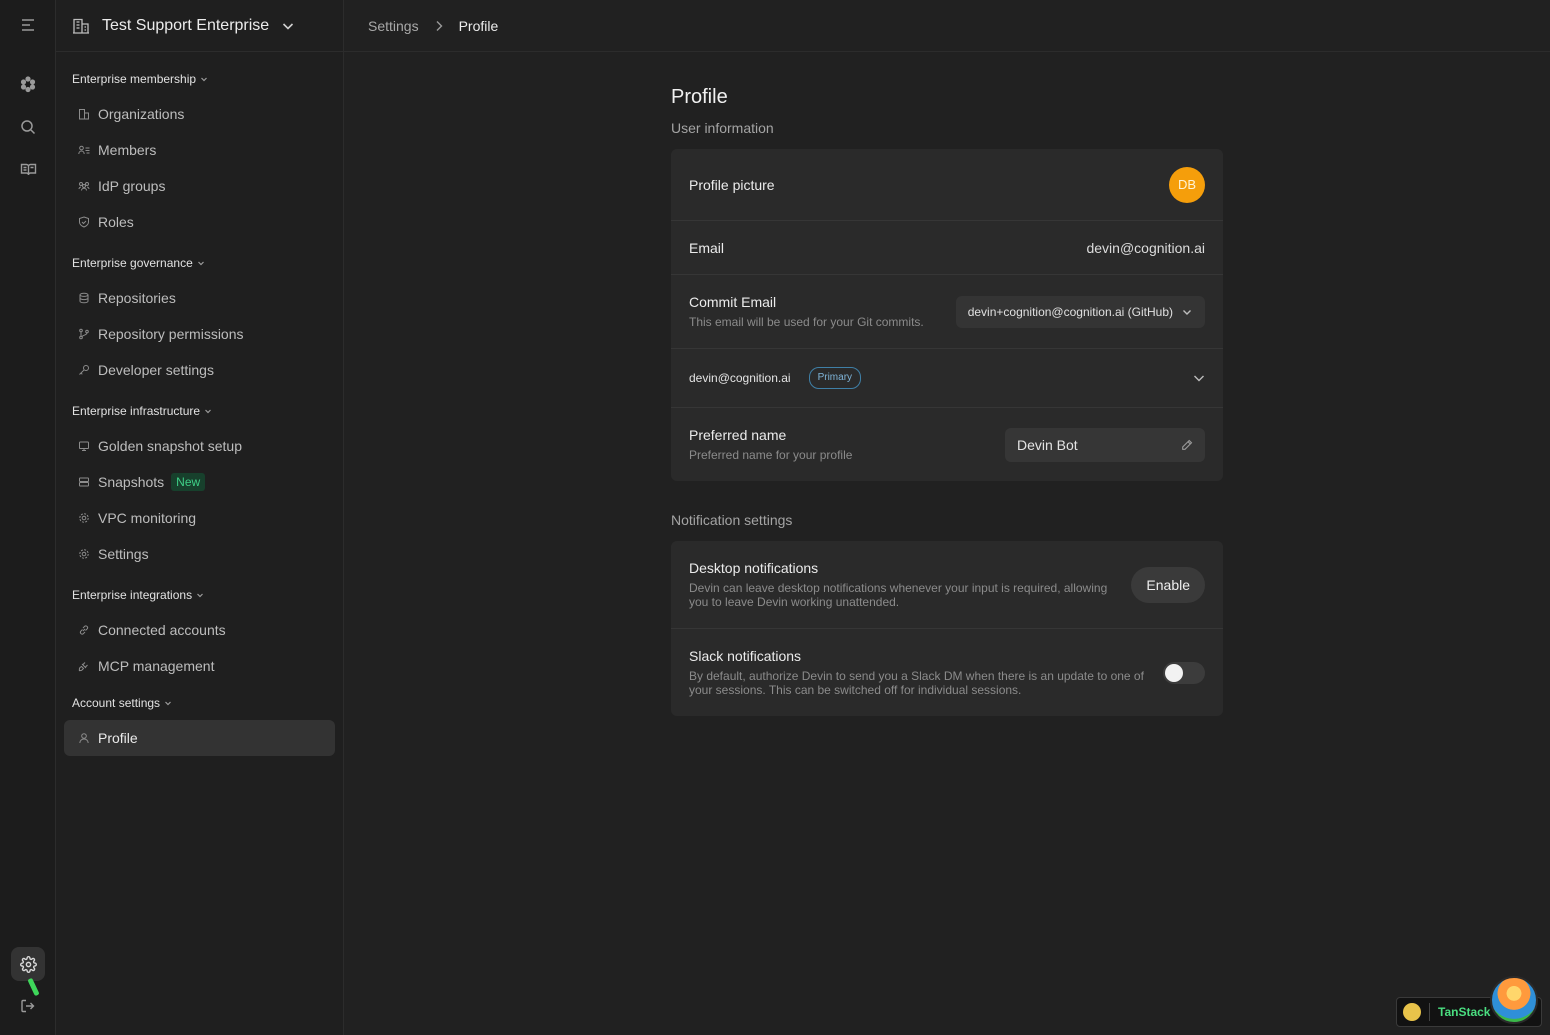 The width and height of the screenshot is (1550, 1035). I want to click on pencil-icon, so click(1187, 445).